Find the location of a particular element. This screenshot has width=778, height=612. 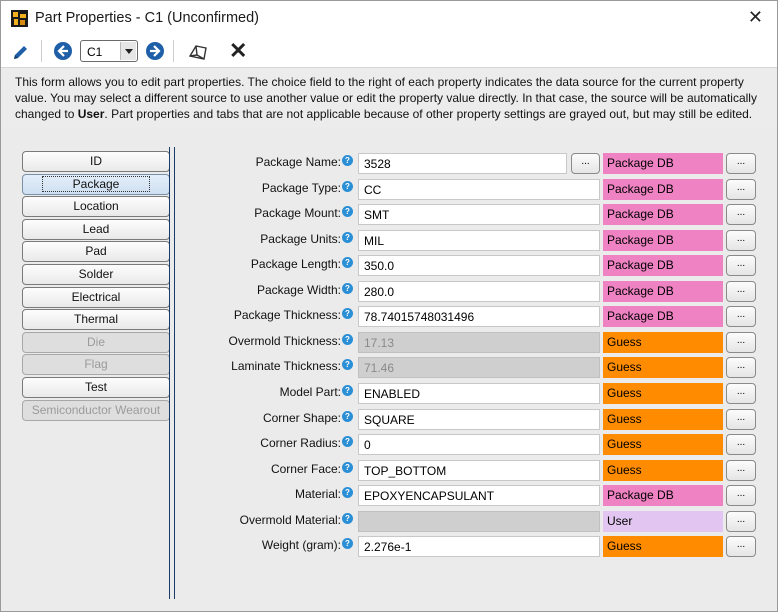

overmold-thickness-value-field: 17.13 is located at coordinates (479, 342).